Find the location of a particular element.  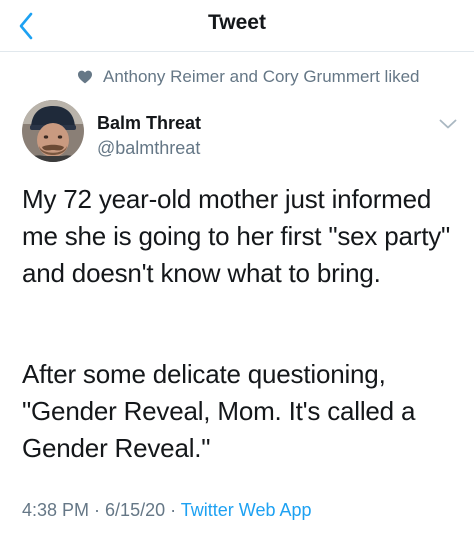

social-context-text: Anthony Reimer and Cory Grummert liked is located at coordinates (261, 76).